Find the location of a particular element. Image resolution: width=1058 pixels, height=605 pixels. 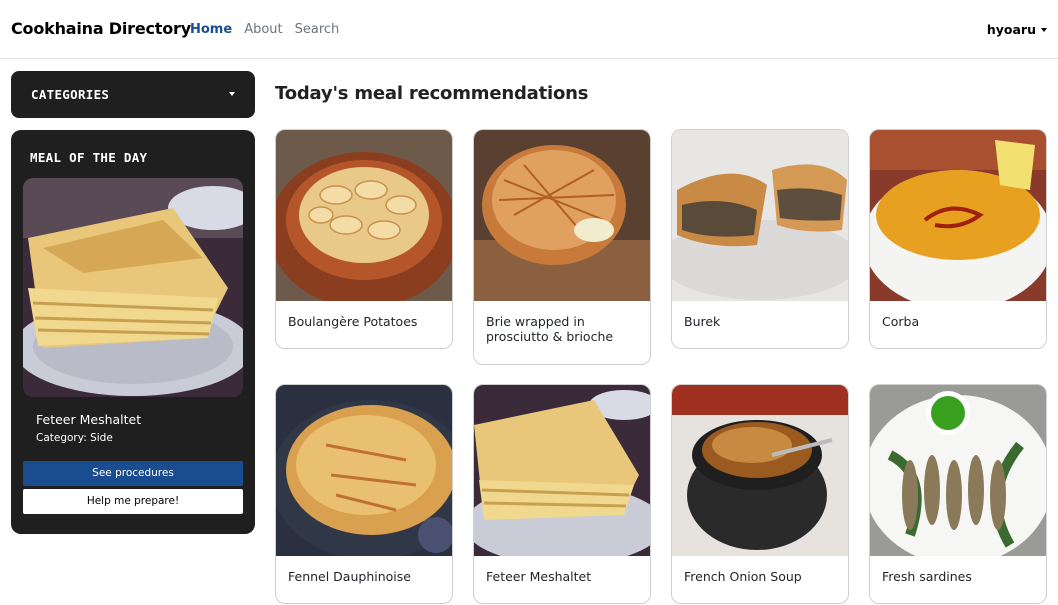

meal-of-the-day-image is located at coordinates (133, 287).